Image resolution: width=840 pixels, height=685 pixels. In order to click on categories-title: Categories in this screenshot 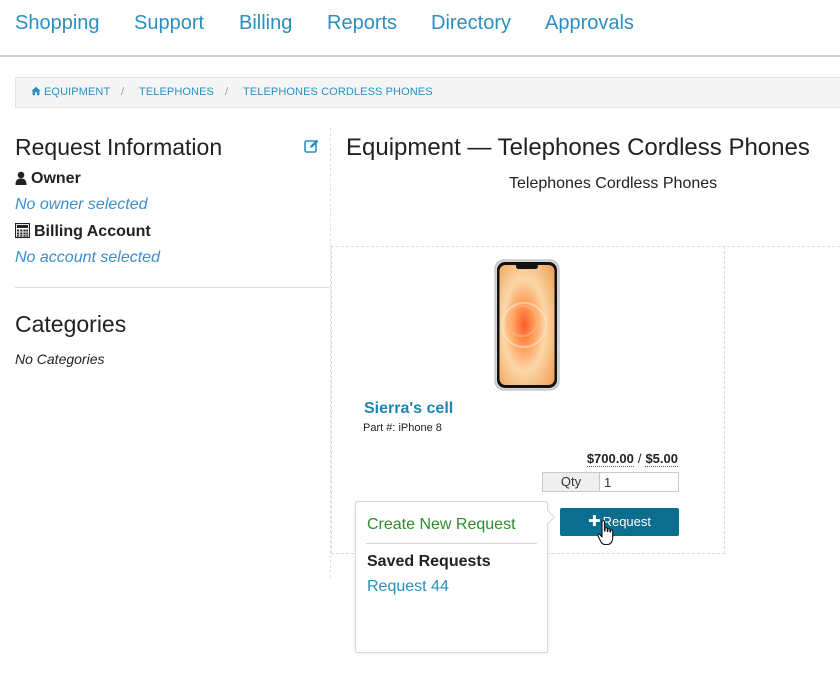, I will do `click(71, 324)`.